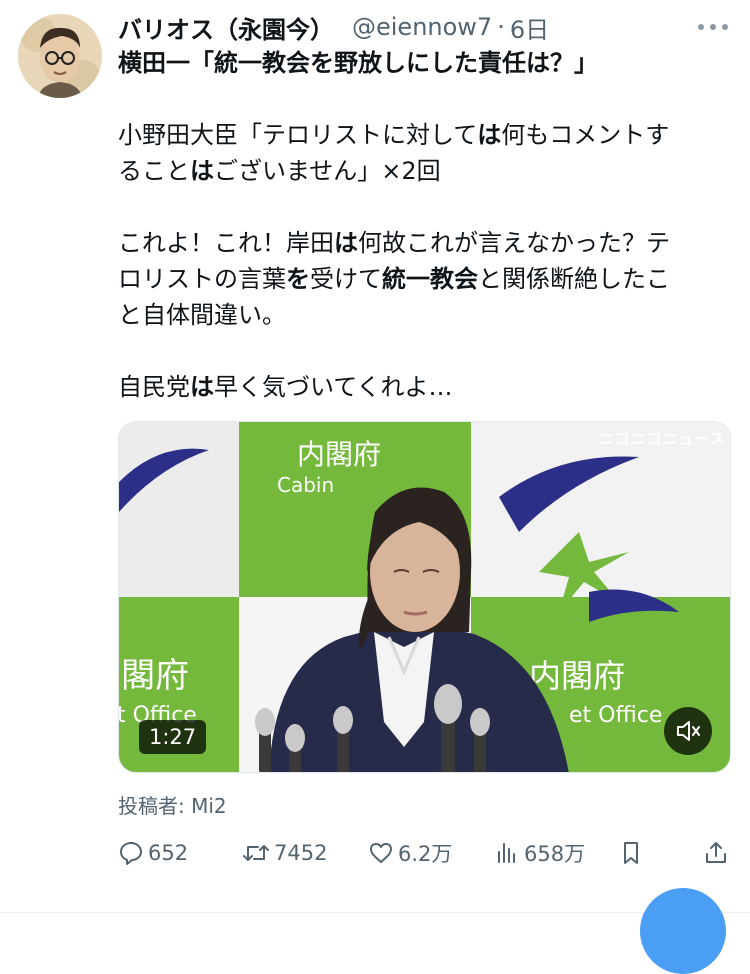  Describe the element at coordinates (662, 439) in the screenshot. I see `video-watermark: ニコニコニュース` at that location.